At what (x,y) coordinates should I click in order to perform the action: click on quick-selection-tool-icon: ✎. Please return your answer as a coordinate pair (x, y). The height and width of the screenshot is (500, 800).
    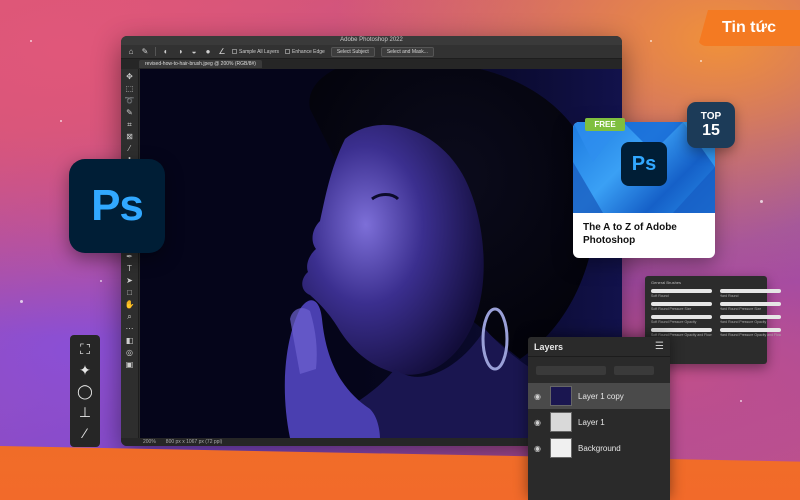
    Looking at the image, I should click on (130, 113).